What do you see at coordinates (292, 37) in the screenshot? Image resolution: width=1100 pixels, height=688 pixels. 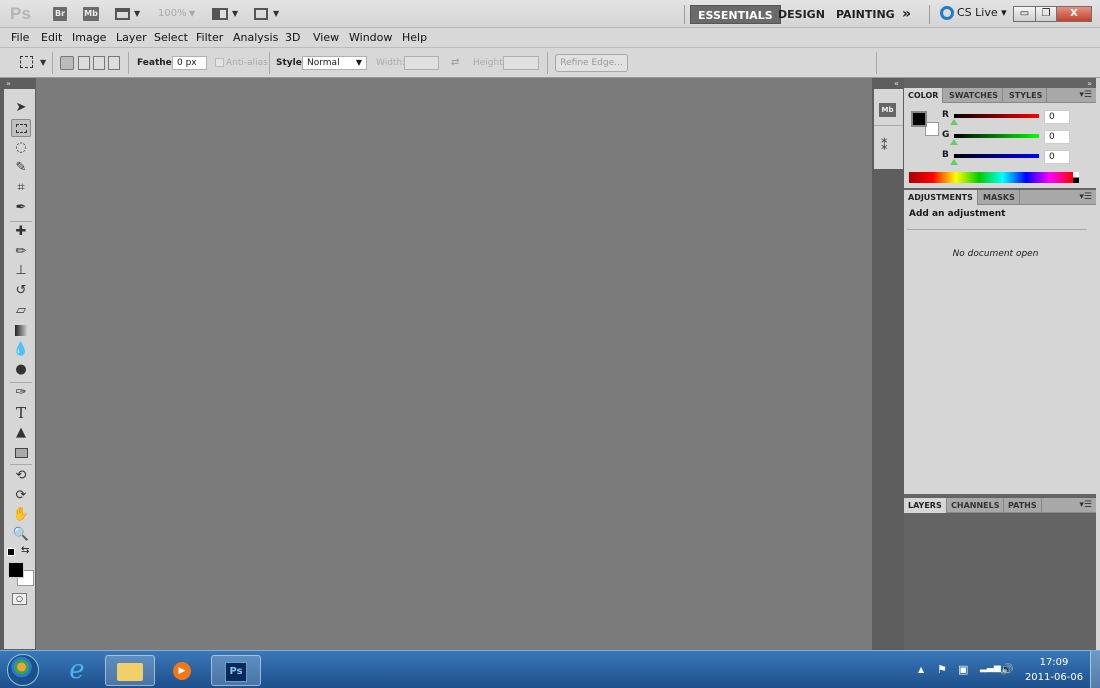 I see `menu-3d: 3D` at bounding box center [292, 37].